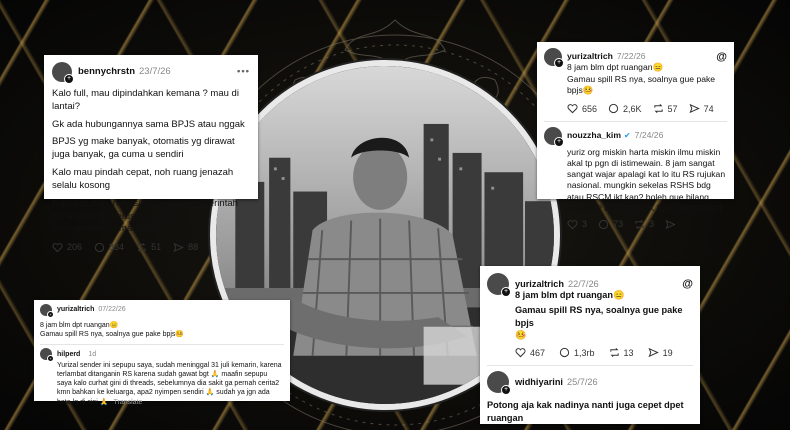 This screenshot has width=790, height=430. I want to click on engagement-bar: 467 1,3rb 13 19, so click(604, 353).